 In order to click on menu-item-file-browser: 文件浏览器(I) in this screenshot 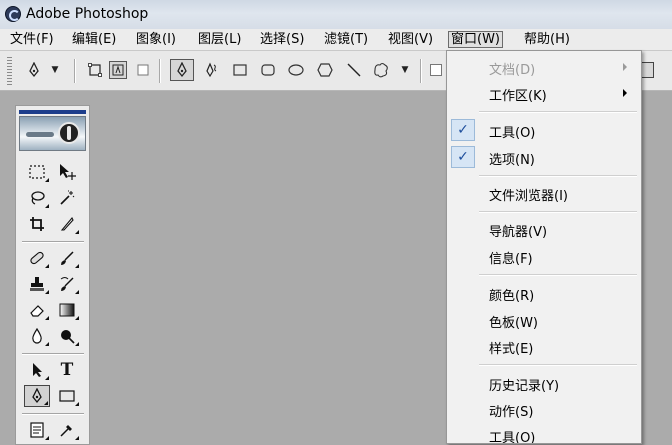, I will do `click(544, 193)`.